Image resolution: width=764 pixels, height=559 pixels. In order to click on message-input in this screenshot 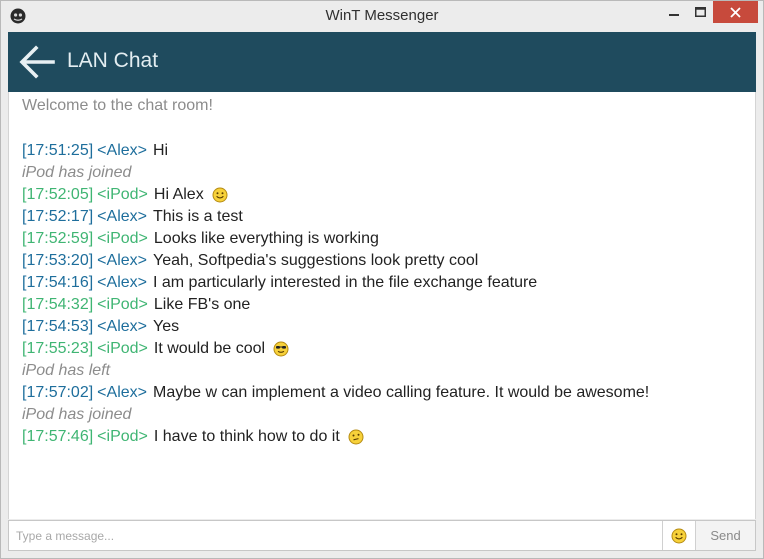, I will do `click(336, 535)`.